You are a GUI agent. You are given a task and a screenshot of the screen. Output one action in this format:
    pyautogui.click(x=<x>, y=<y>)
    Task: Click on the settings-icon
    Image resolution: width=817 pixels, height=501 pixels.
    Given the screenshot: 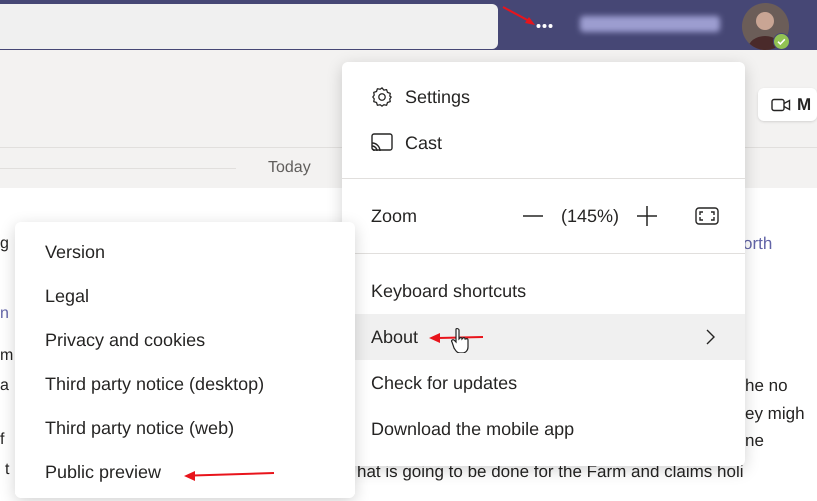 What is the action you would take?
    pyautogui.click(x=382, y=97)
    